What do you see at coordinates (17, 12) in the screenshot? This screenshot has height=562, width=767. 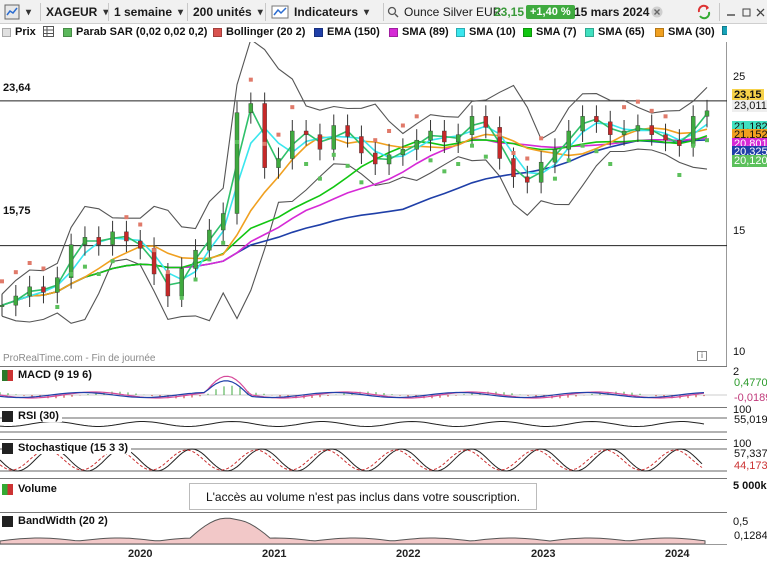 I see `chart-settings-icon: ▾` at bounding box center [17, 12].